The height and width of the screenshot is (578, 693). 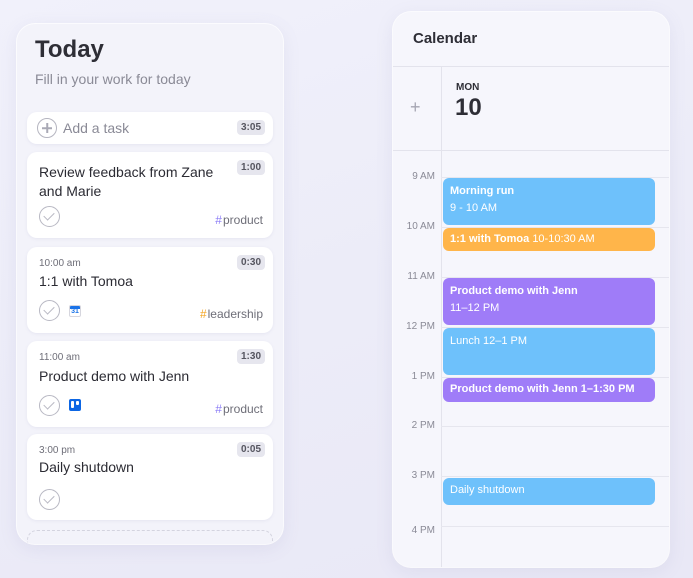 I want to click on task-title: Review feedback from Zane and Marie, so click(x=126, y=181).